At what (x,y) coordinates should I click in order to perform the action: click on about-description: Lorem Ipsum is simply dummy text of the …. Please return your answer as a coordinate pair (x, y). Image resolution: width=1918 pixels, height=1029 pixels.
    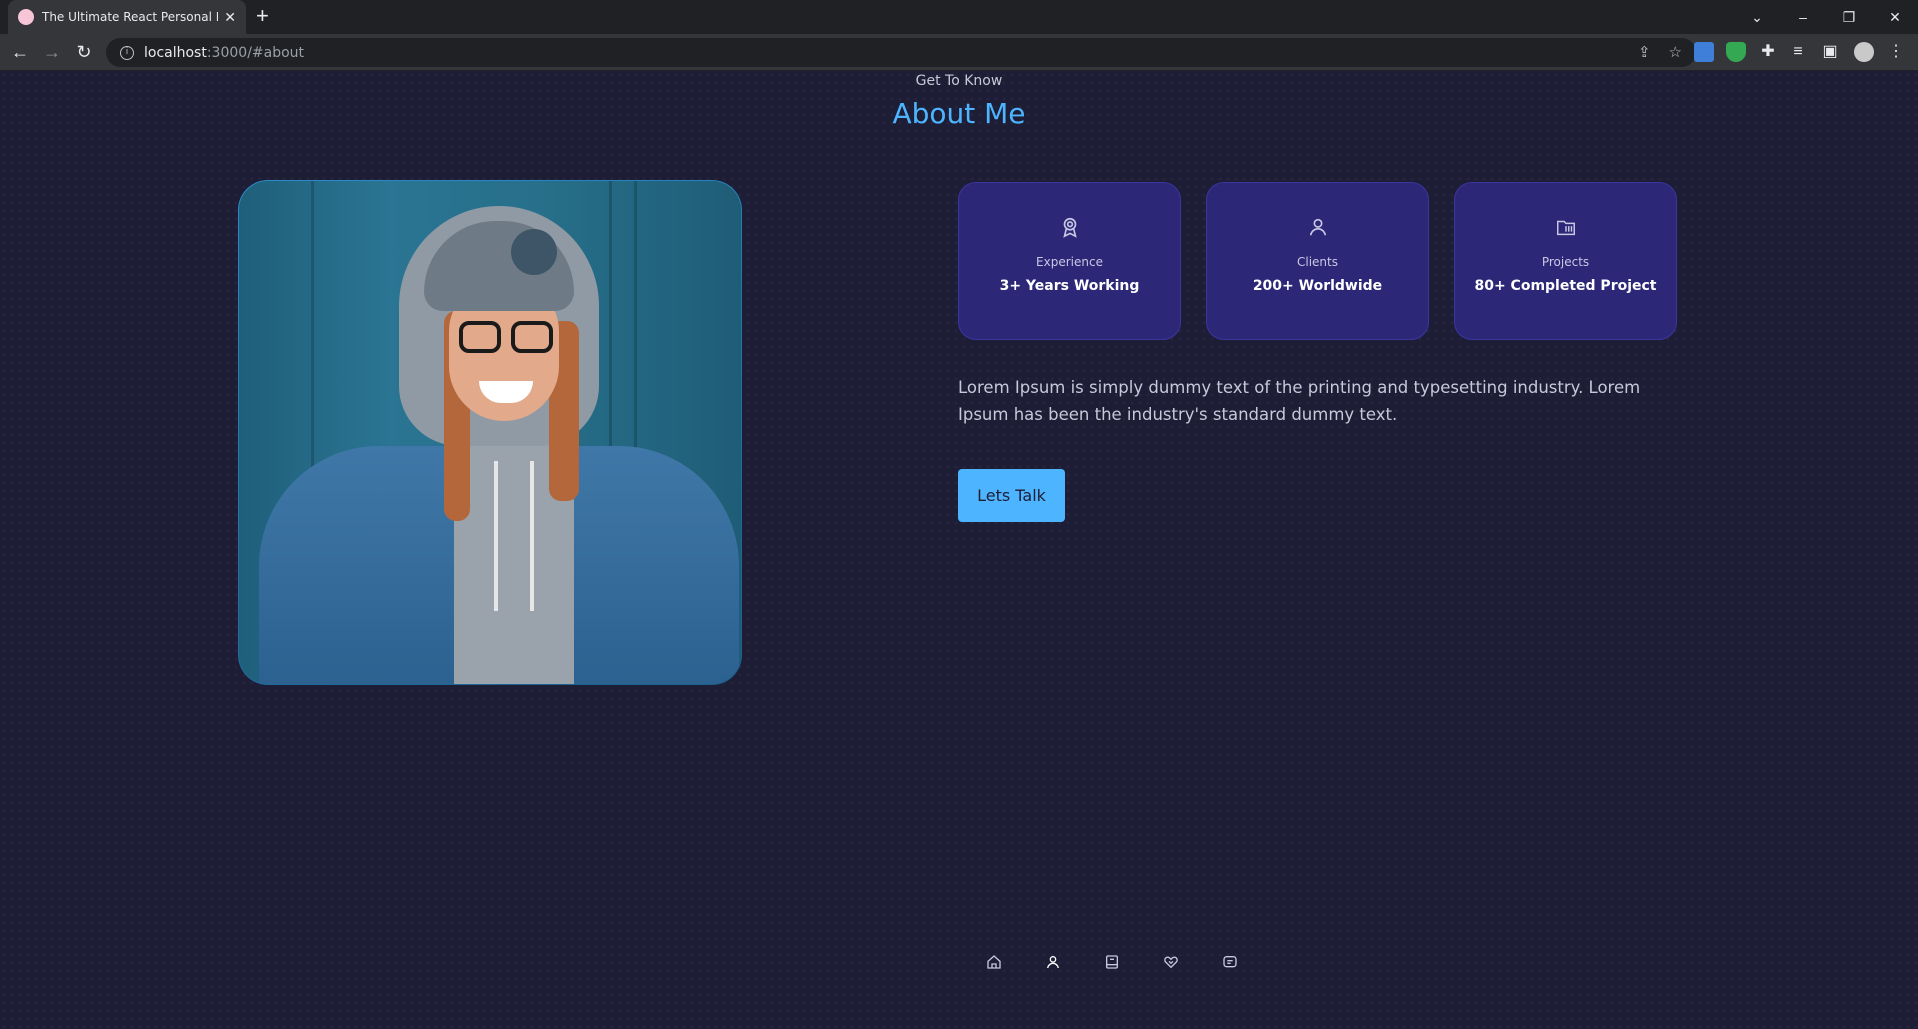
    Looking at the image, I should click on (1299, 401).